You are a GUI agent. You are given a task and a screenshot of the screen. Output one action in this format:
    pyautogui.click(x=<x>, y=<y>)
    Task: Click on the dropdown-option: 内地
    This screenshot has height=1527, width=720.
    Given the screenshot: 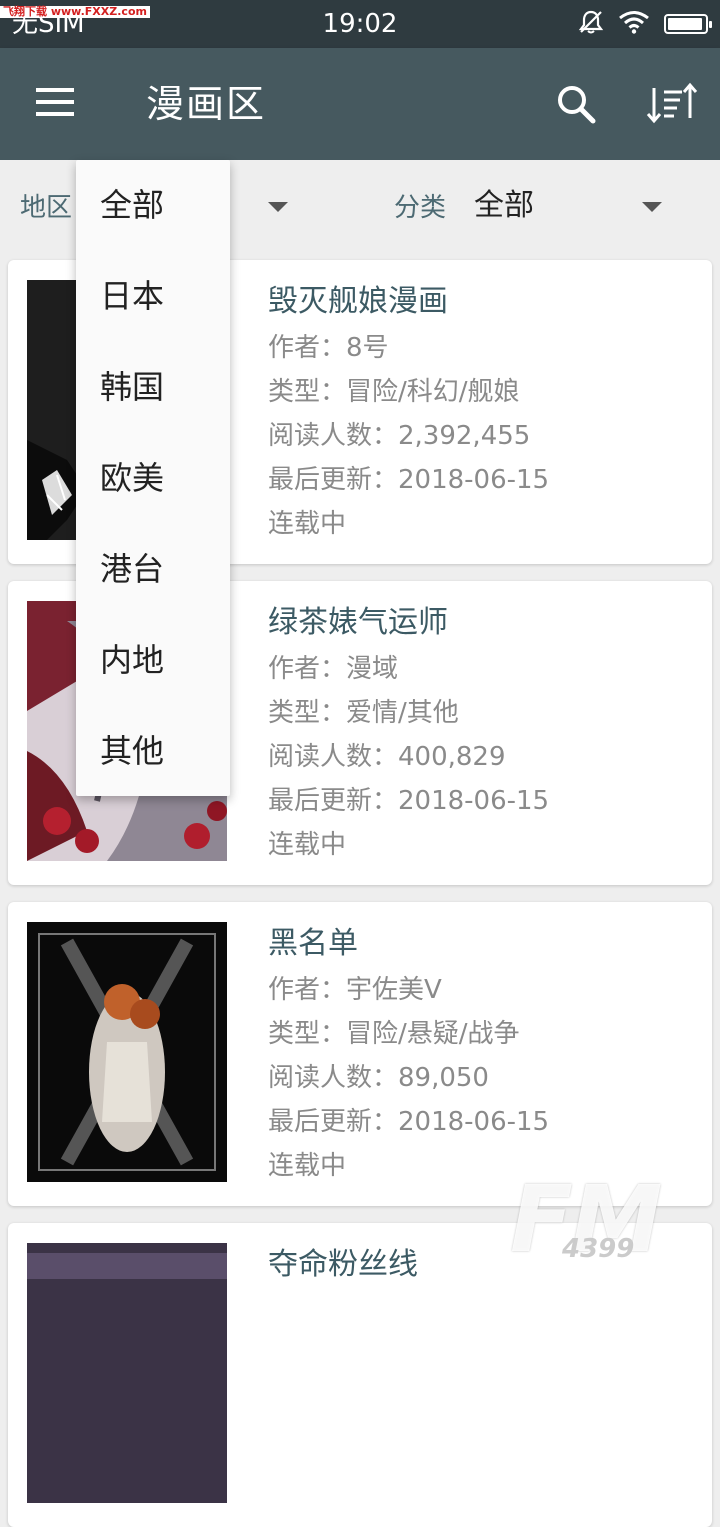 What is the action you would take?
    pyautogui.click(x=153, y=660)
    